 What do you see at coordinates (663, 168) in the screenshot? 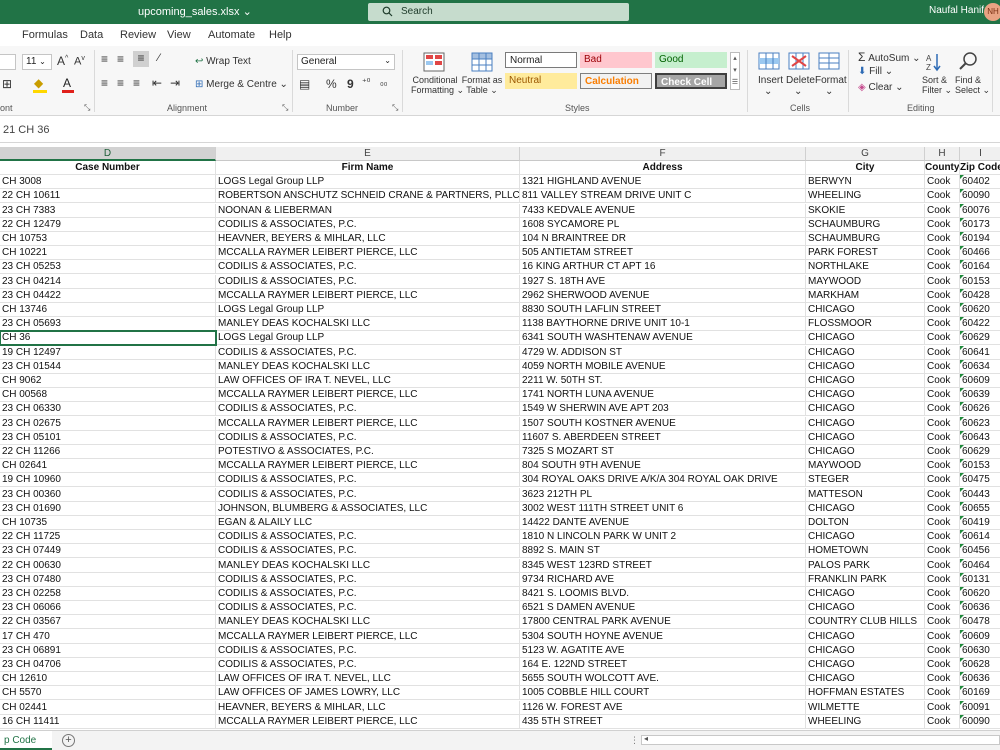
I see `header-cell-address: Address` at bounding box center [663, 168].